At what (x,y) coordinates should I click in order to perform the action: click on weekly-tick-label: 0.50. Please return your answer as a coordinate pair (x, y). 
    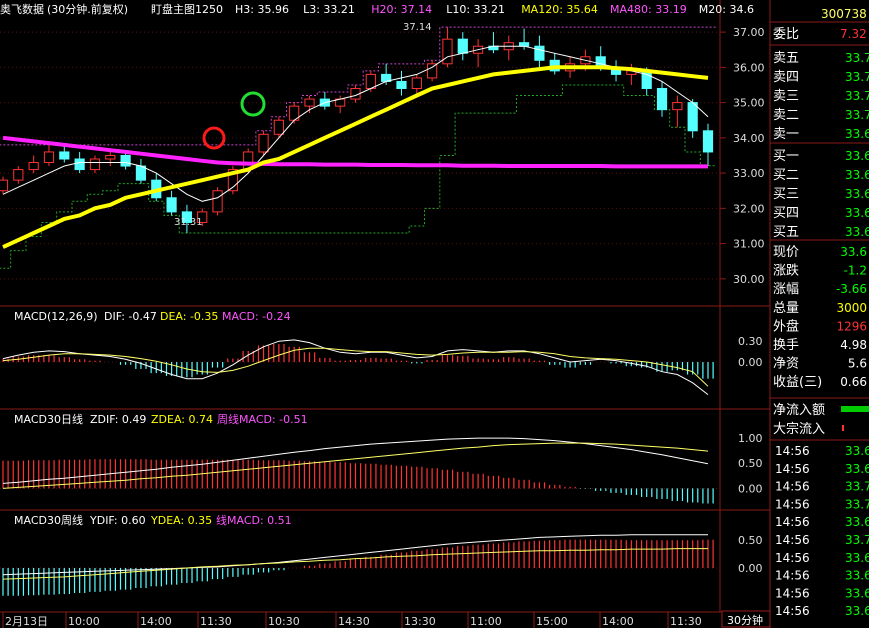
    Looking at the image, I should click on (750, 540).